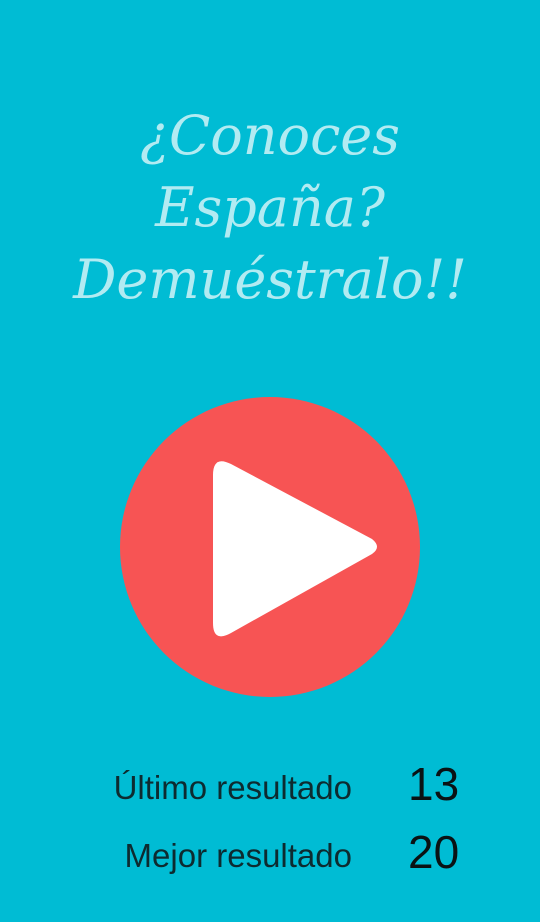 Image resolution: width=540 pixels, height=922 pixels. Describe the element at coordinates (434, 852) in the screenshot. I see `best-result-value: 20` at that location.